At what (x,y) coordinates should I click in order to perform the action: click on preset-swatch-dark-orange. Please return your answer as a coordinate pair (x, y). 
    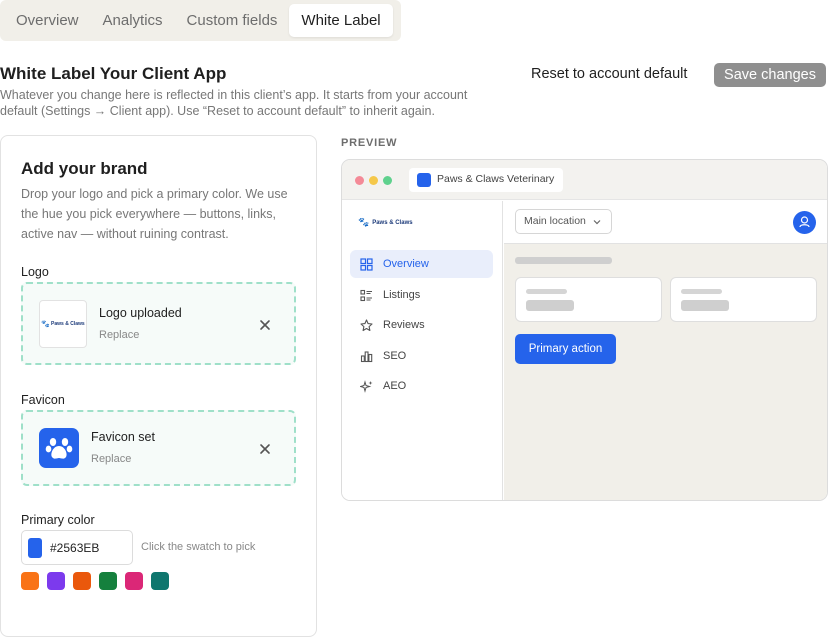
    Looking at the image, I should click on (82, 581).